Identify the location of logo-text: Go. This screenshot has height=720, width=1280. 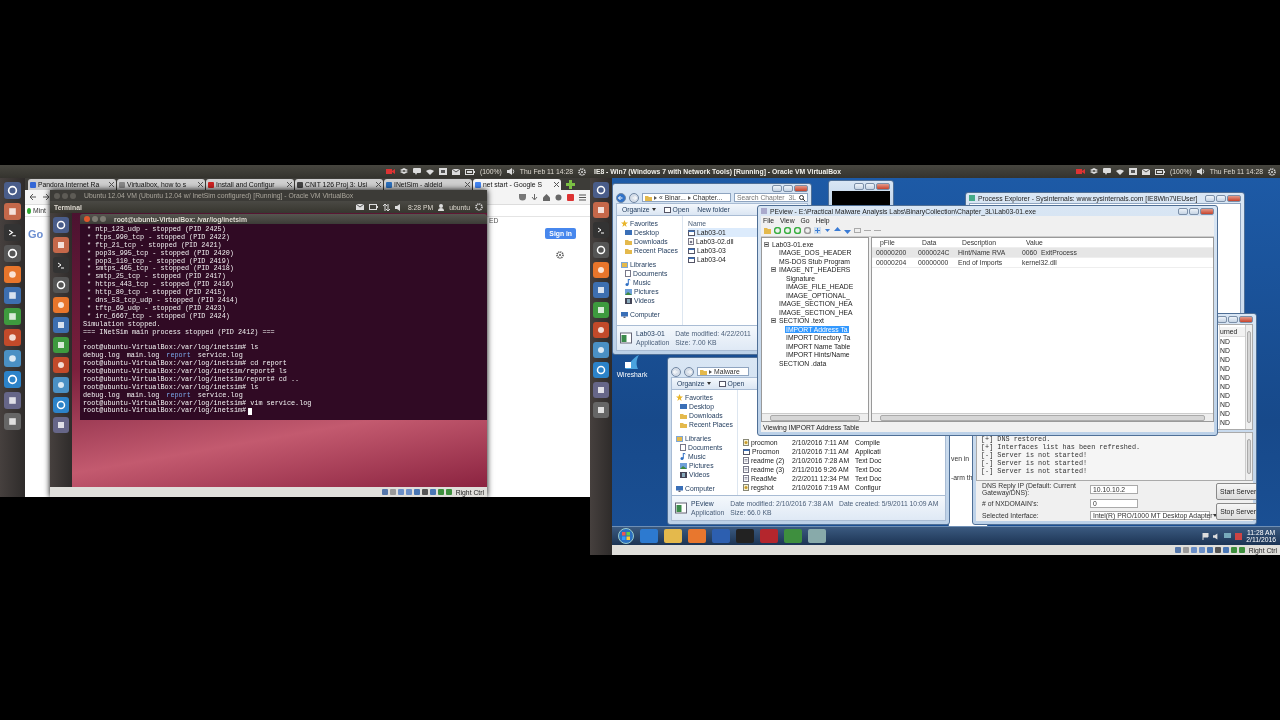
(36, 234).